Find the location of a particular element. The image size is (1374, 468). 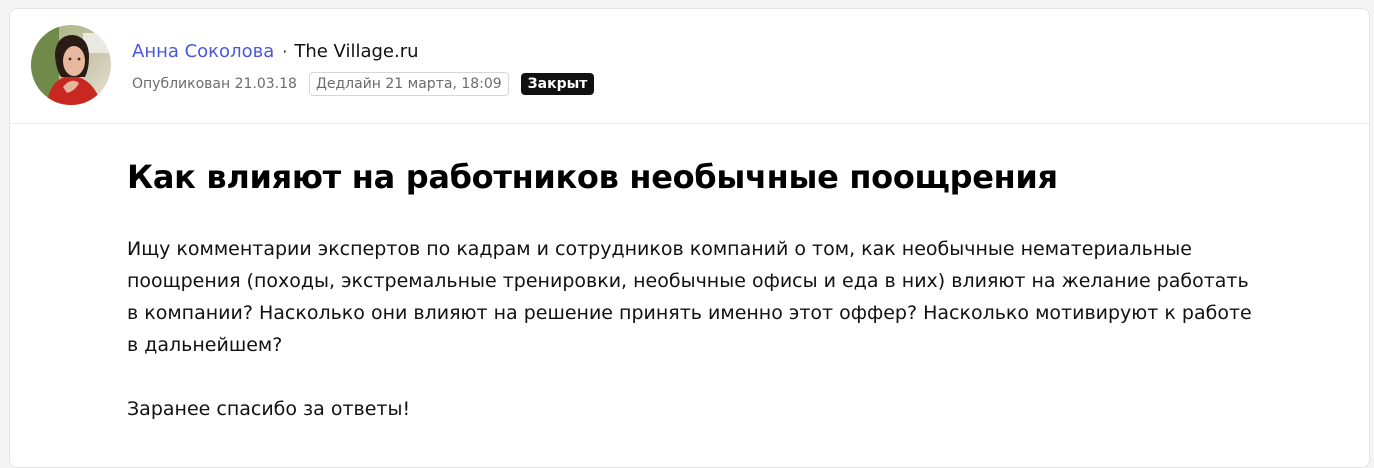

avatar is located at coordinates (71, 65).